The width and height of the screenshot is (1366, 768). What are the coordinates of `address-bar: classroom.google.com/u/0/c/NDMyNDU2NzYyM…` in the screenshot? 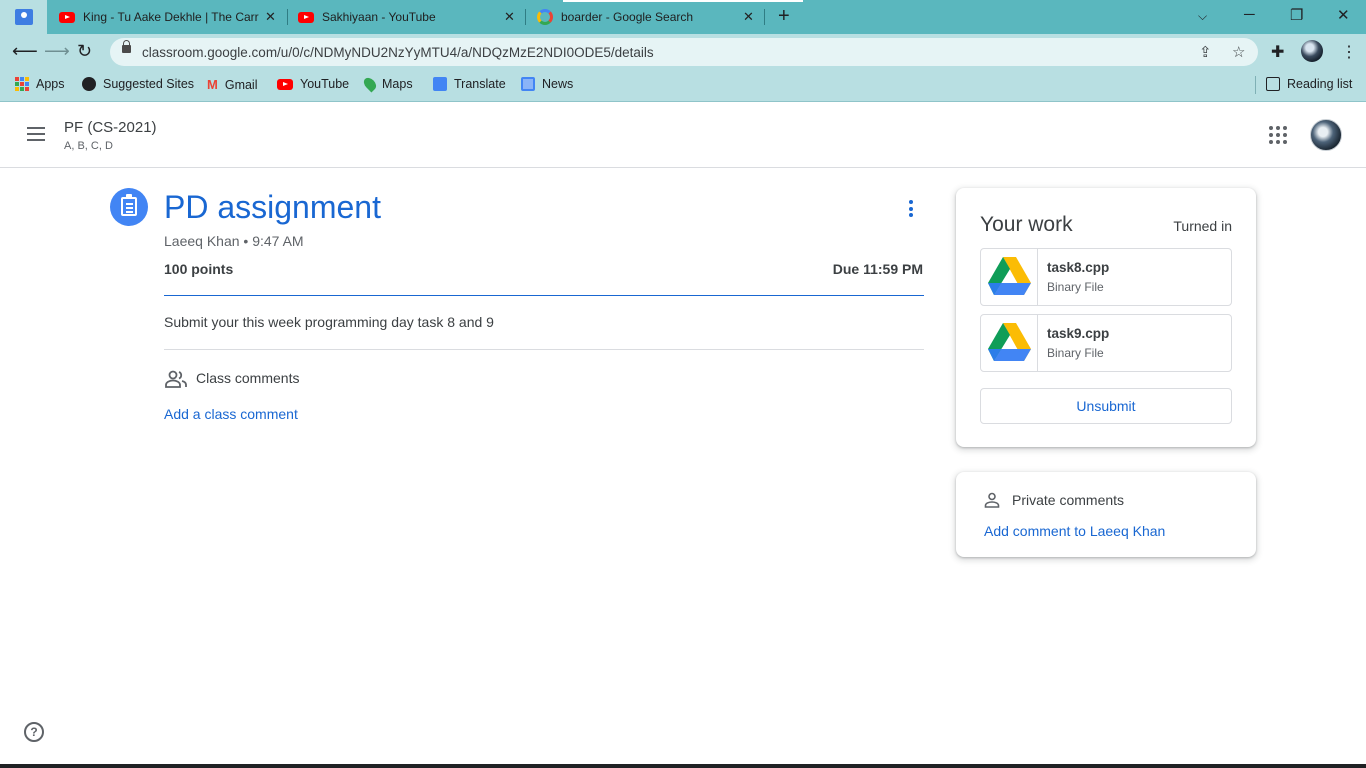 It's located at (684, 52).